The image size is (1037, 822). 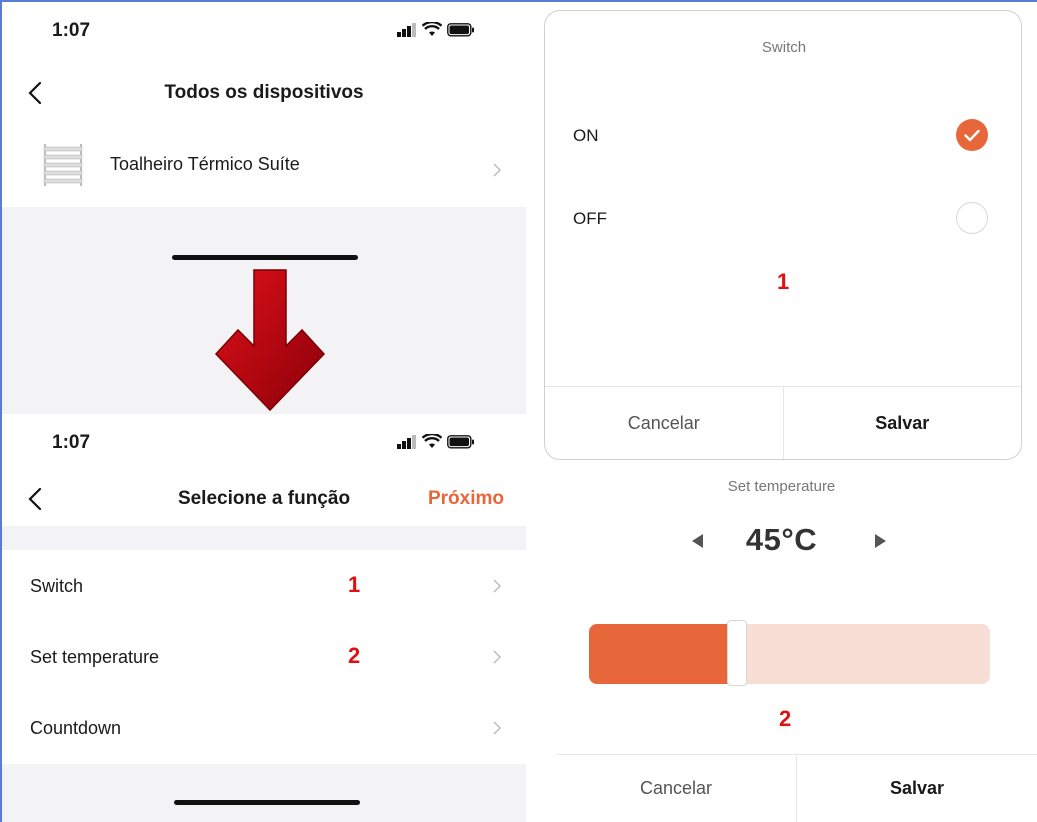 I want to click on nav-bar-top: Todos os dispositivos, so click(x=264, y=95).